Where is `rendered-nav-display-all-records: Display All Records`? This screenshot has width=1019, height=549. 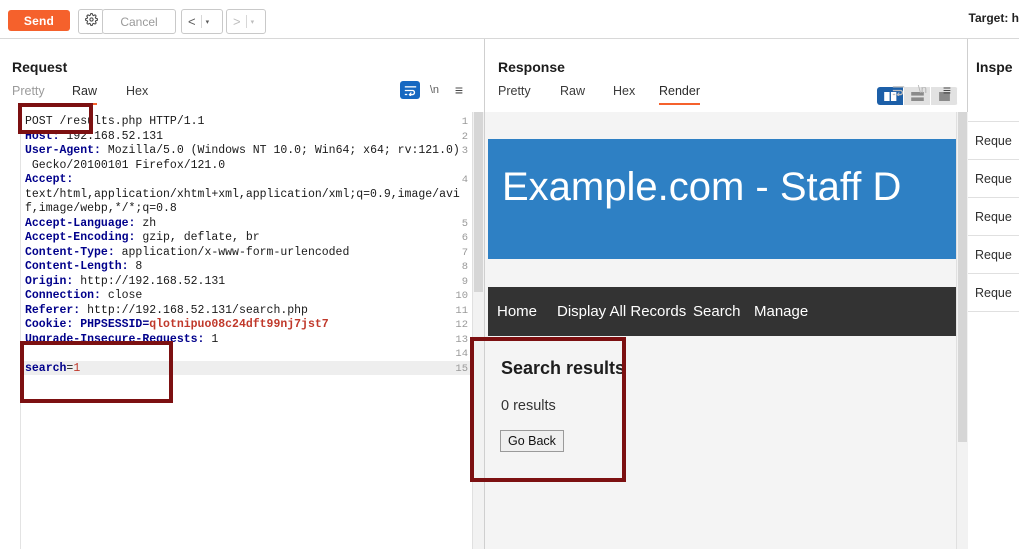
rendered-nav-display-all-records: Display All Records is located at coordinates (621, 311).